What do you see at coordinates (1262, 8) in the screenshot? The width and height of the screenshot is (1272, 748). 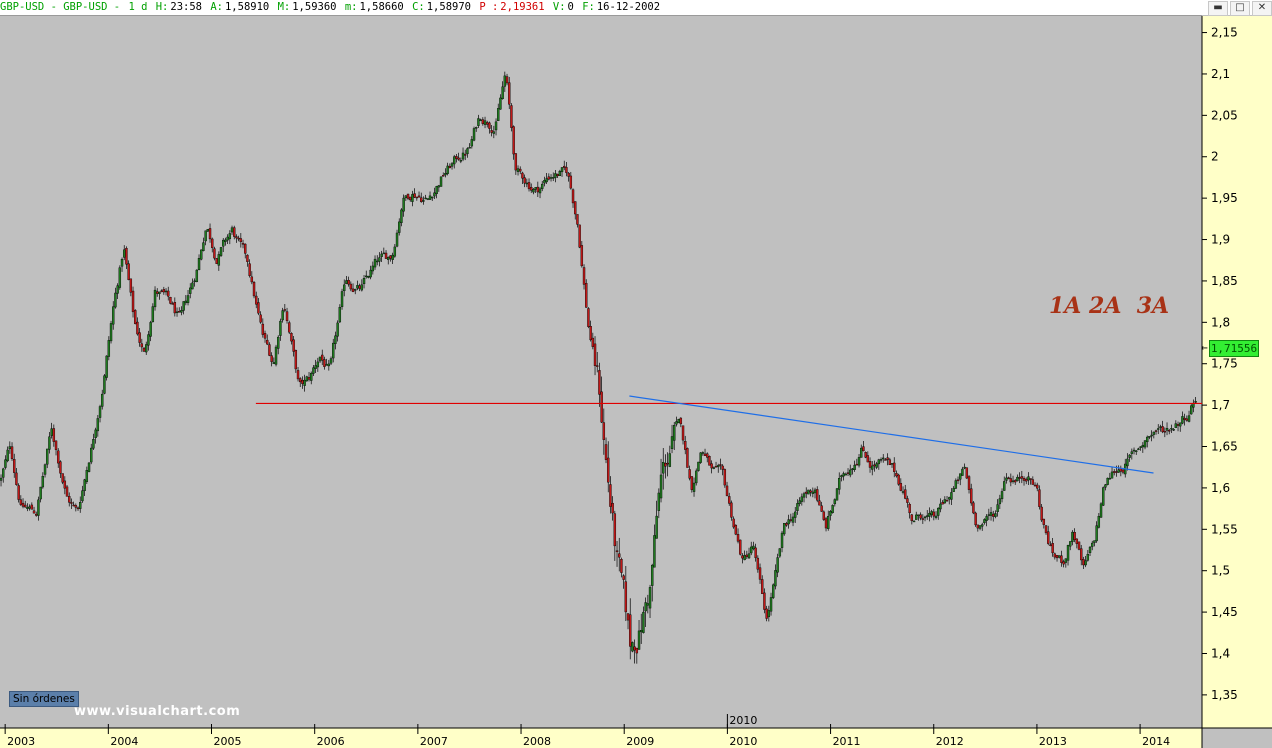 I see `close-icon: ✕` at bounding box center [1262, 8].